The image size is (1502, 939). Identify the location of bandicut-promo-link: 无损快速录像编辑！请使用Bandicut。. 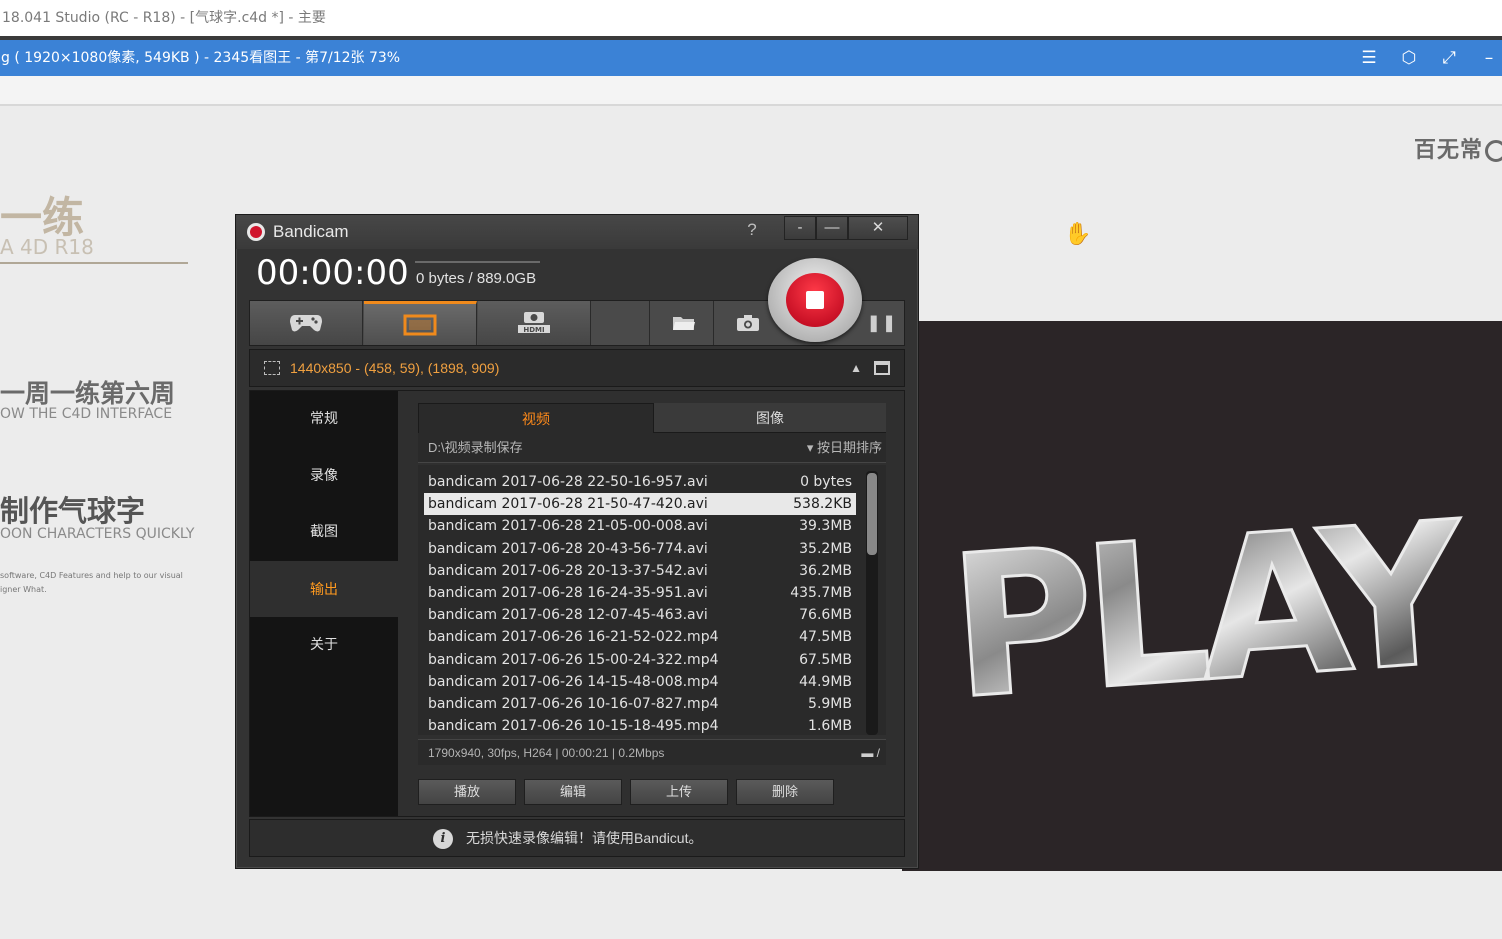
(584, 838).